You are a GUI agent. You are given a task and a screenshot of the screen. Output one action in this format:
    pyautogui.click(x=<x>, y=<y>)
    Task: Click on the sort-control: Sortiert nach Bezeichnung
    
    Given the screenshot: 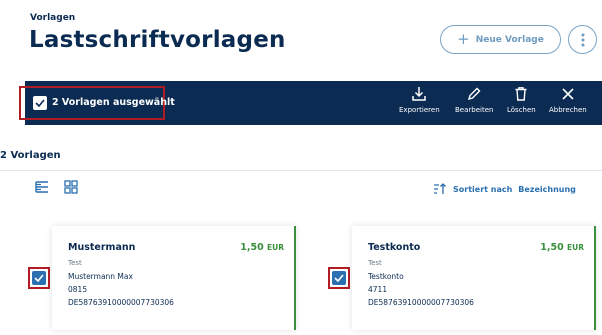 What is the action you would take?
    pyautogui.click(x=504, y=189)
    